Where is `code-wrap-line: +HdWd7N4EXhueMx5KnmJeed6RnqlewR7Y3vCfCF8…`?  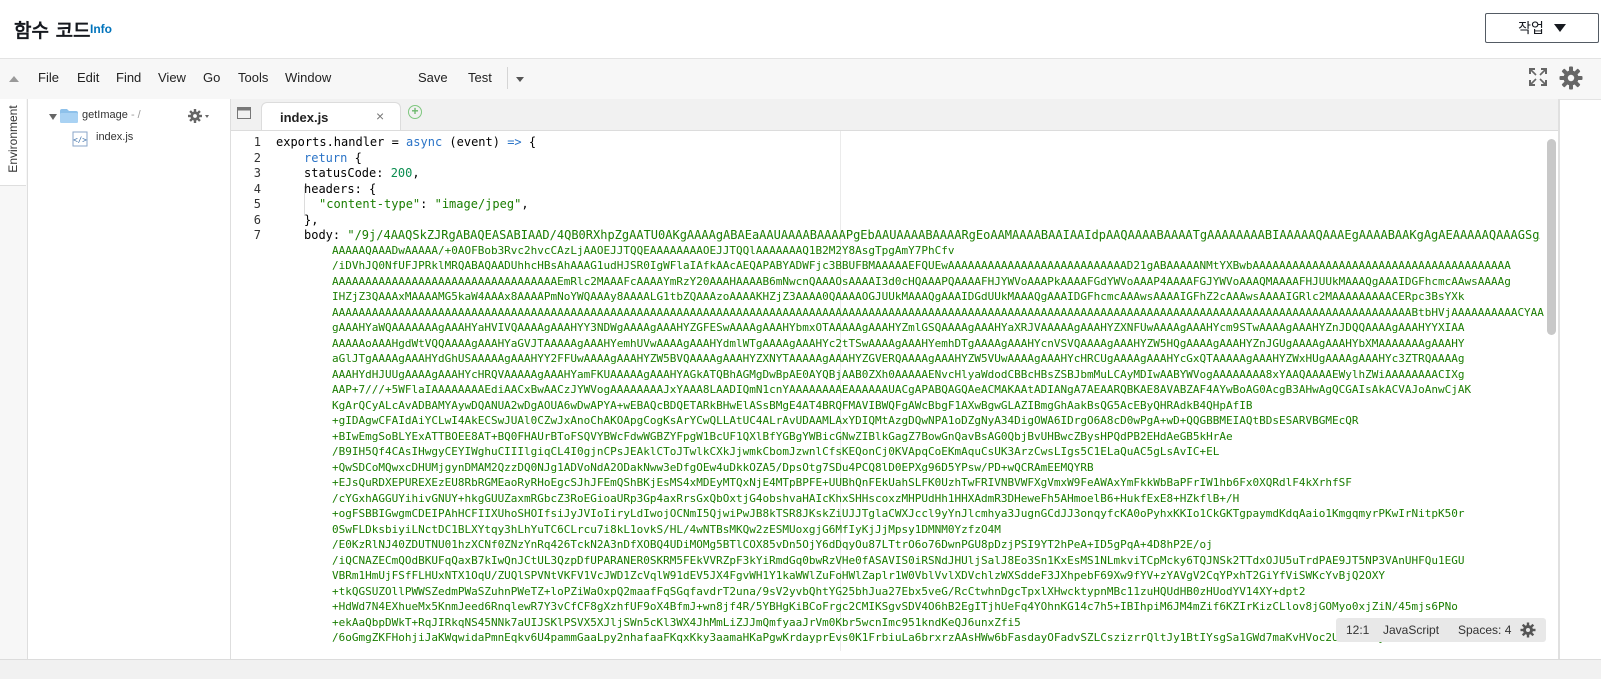 code-wrap-line: +HdWd7N4EXhueMx5KnmJeed6RnqlewR7Y3vCfCF8… is located at coordinates (895, 606).